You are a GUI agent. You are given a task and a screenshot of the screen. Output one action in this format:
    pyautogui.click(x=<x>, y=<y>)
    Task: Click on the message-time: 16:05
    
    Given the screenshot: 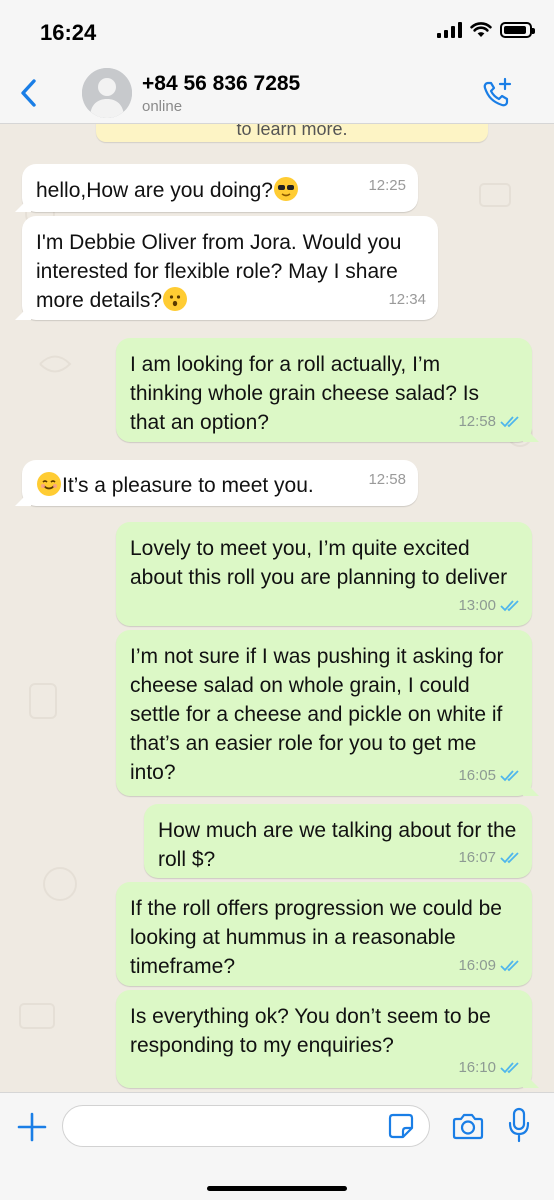 What is the action you would take?
    pyautogui.click(x=489, y=775)
    